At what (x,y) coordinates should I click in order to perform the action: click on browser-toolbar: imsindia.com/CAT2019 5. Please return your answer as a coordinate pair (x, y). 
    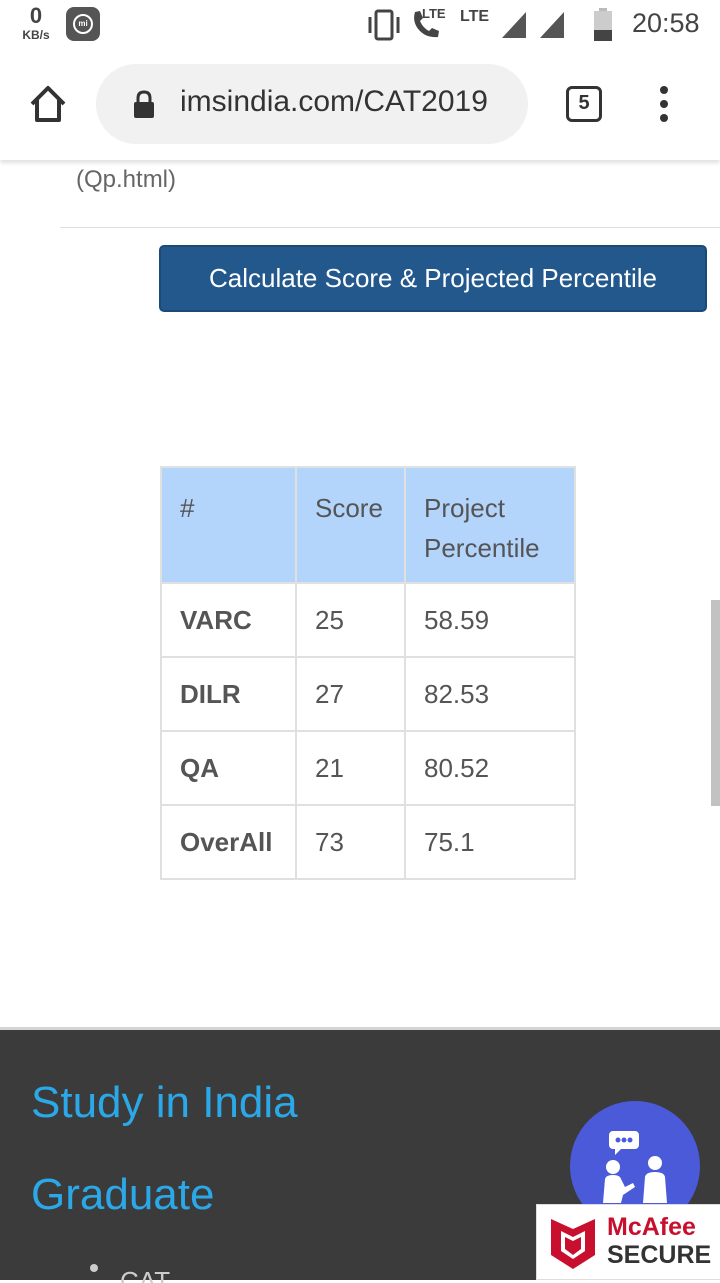
    Looking at the image, I should click on (360, 106).